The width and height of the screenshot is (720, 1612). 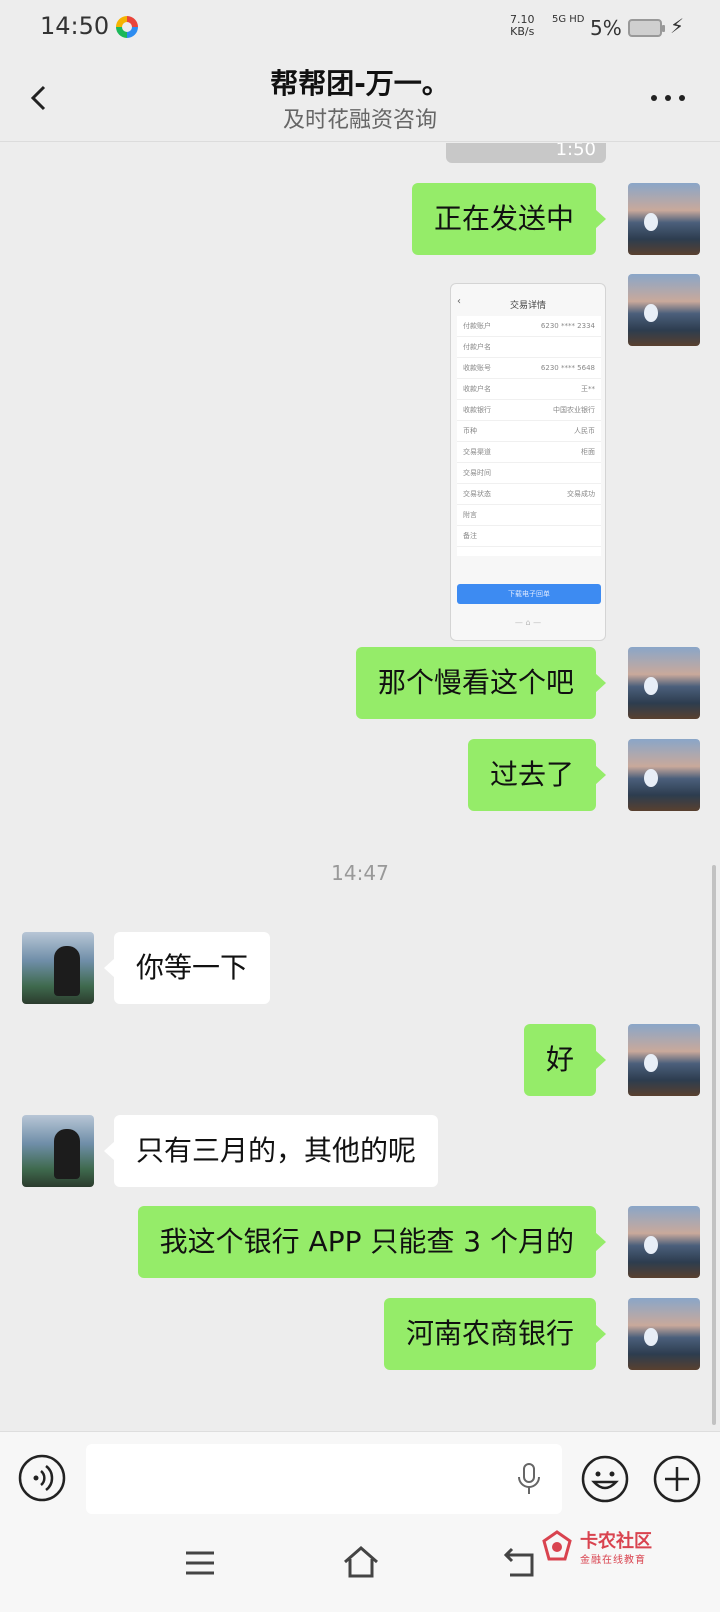 I want to click on thumb-title: 交易详情, so click(x=527, y=306).